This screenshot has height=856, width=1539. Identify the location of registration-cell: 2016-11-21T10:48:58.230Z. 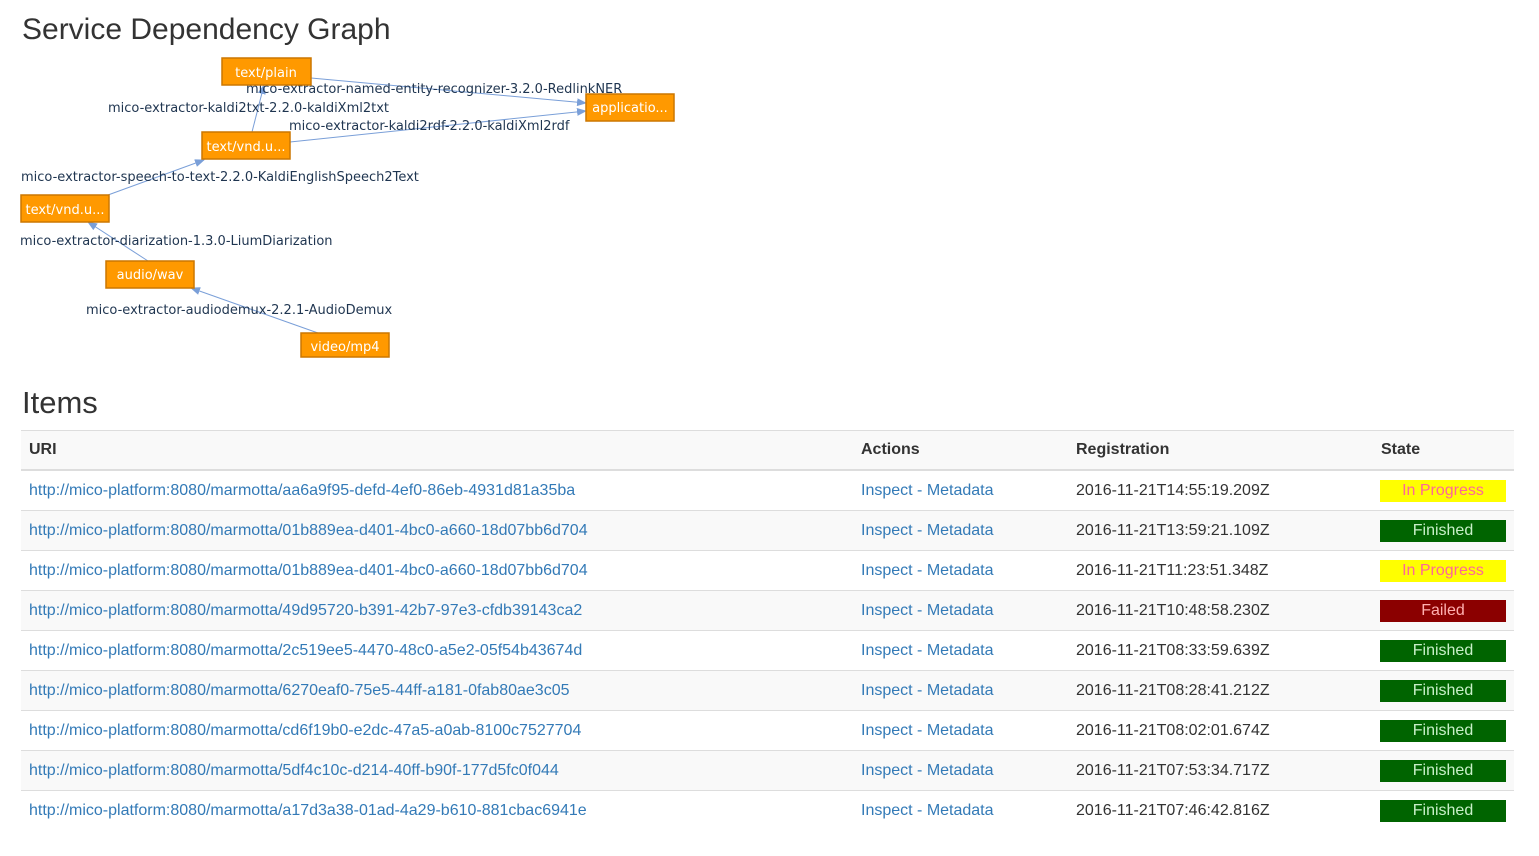
(1220, 610).